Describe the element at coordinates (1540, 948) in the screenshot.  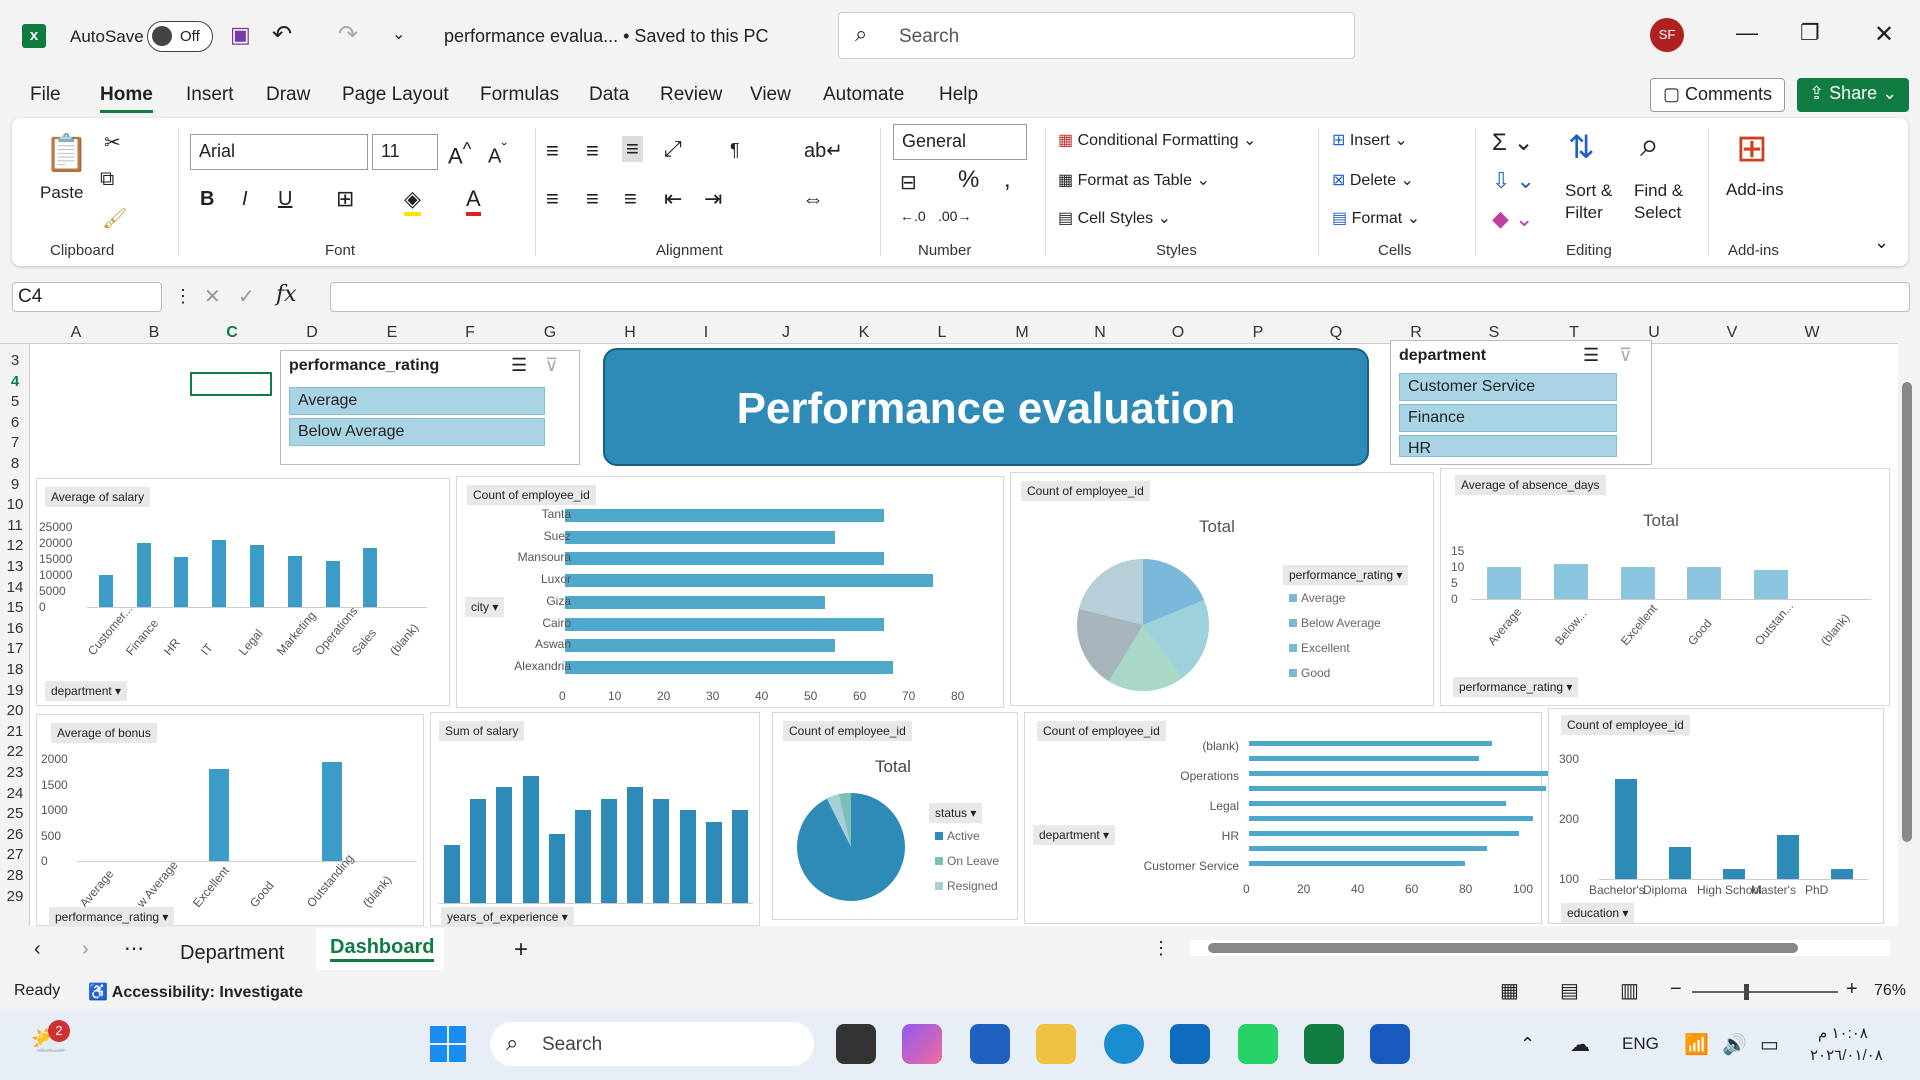
I see `horizontal-scrollbar` at that location.